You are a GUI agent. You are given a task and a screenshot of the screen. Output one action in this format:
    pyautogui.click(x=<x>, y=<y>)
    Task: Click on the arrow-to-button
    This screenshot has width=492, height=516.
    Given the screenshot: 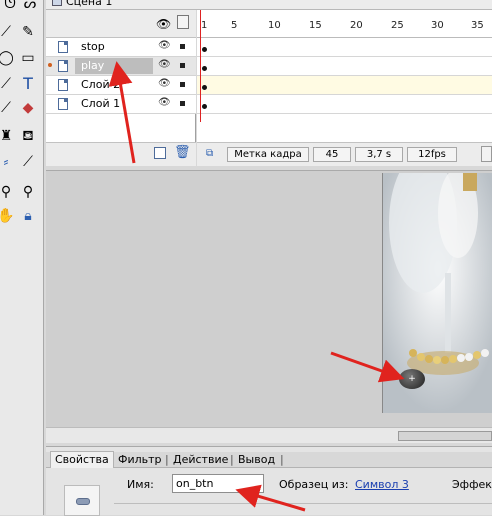 What is the action you would take?
    pyautogui.click(x=367, y=367)
    